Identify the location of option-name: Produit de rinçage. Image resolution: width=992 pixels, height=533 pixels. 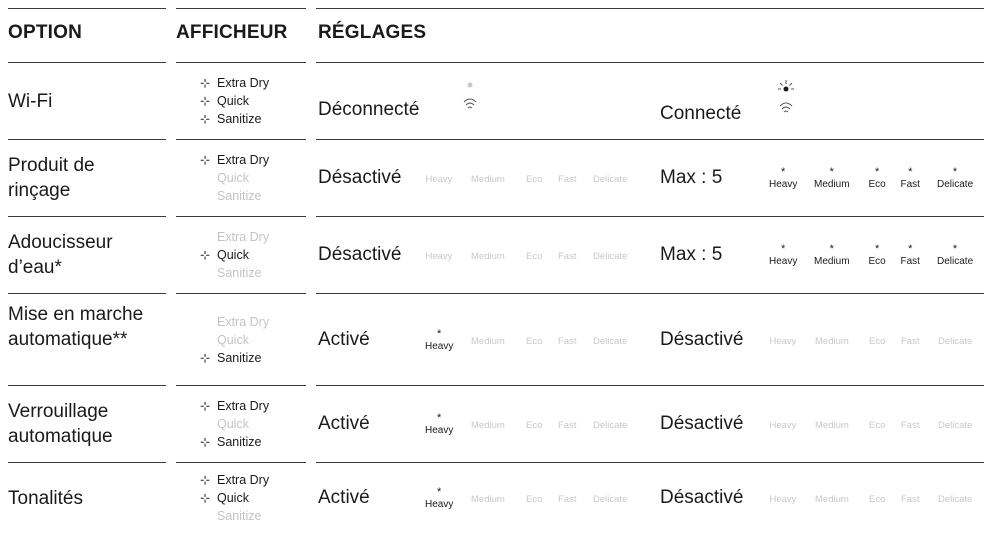
(51, 178).